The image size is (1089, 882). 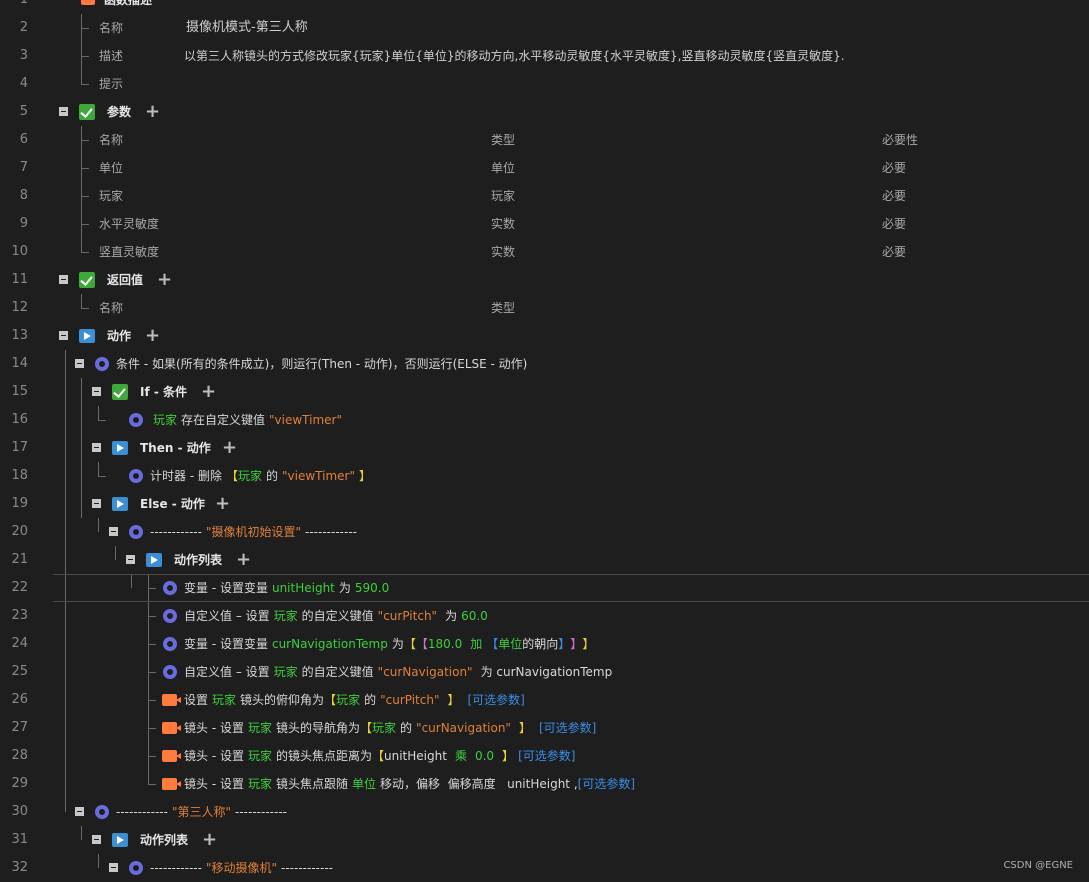 What do you see at coordinates (474, 616) in the screenshot?
I see `value-token: 60.0` at bounding box center [474, 616].